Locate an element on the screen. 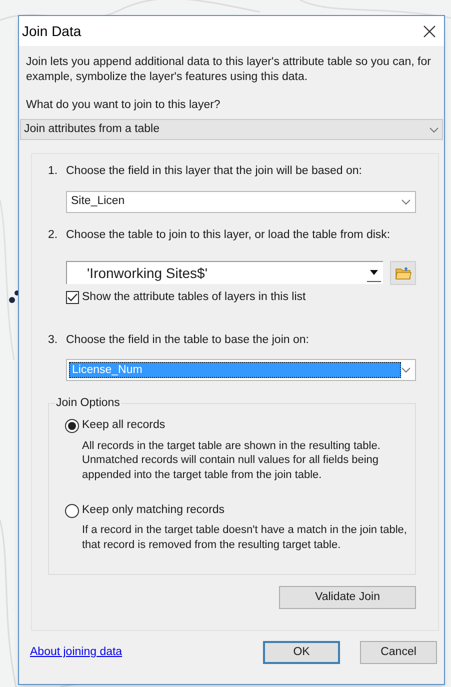 The image size is (451, 687). table-combo-box: 'Ironworking Sites$' is located at coordinates (224, 272).